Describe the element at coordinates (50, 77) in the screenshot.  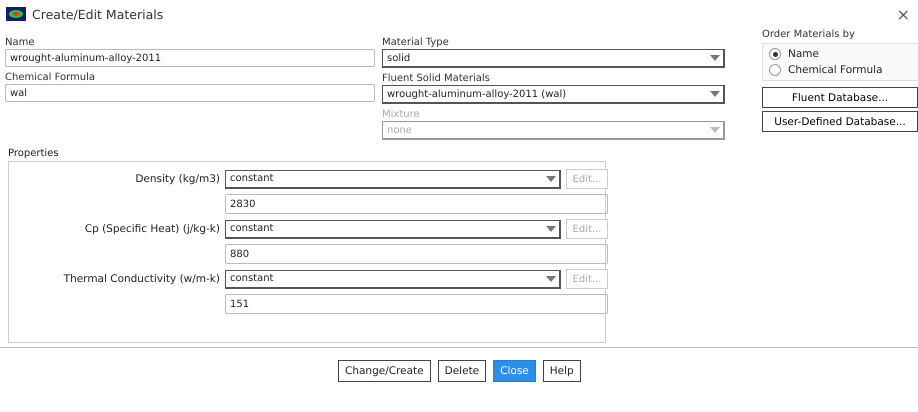
I see `field-label: Chemical Formula` at that location.